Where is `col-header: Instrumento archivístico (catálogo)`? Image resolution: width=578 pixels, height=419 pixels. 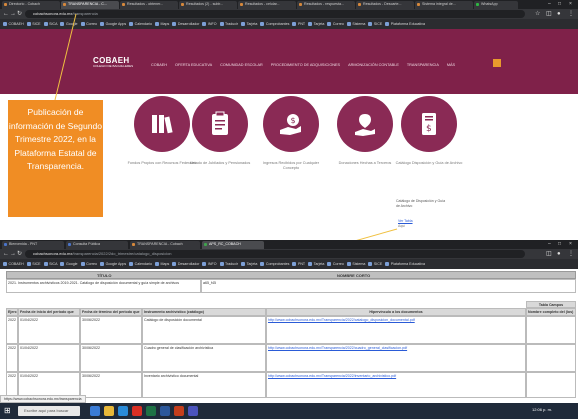
col-header: Instrumento archivístico (catálogo) is located at coordinates (204, 312).